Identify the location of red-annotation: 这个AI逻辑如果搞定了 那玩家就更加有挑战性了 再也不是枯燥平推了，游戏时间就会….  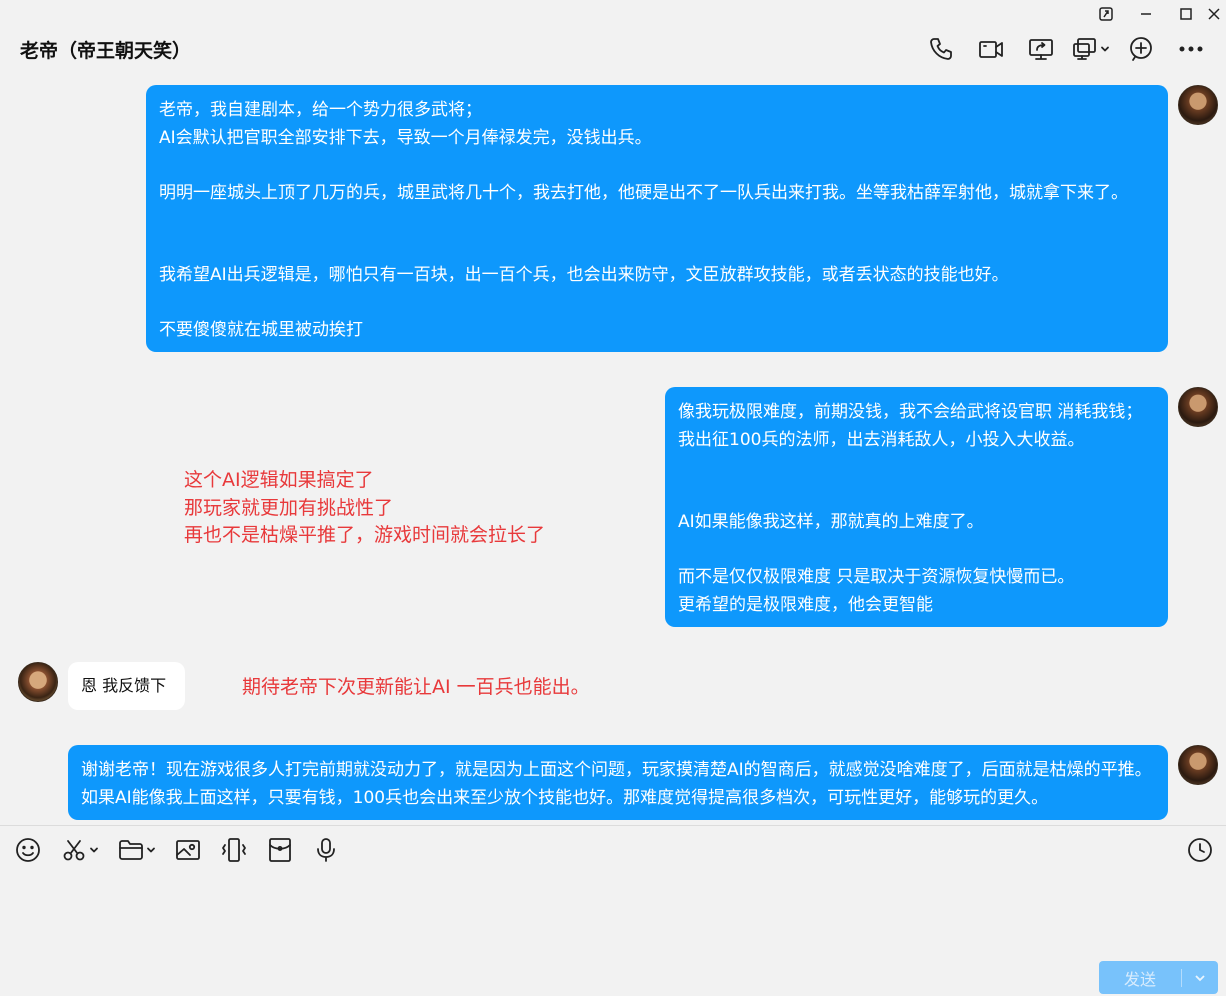
(365, 507).